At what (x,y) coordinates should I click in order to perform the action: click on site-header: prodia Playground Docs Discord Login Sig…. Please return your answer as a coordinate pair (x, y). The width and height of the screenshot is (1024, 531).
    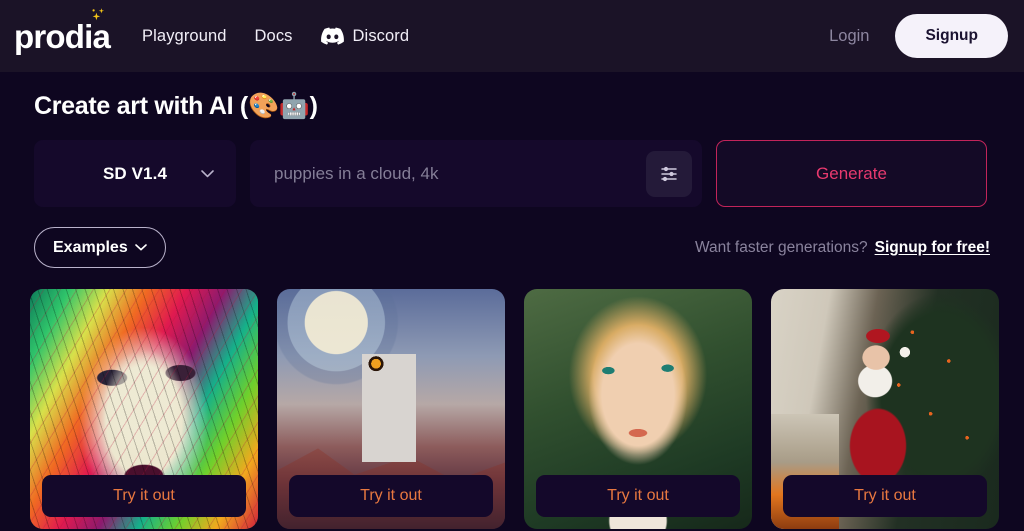
    Looking at the image, I should click on (512, 36).